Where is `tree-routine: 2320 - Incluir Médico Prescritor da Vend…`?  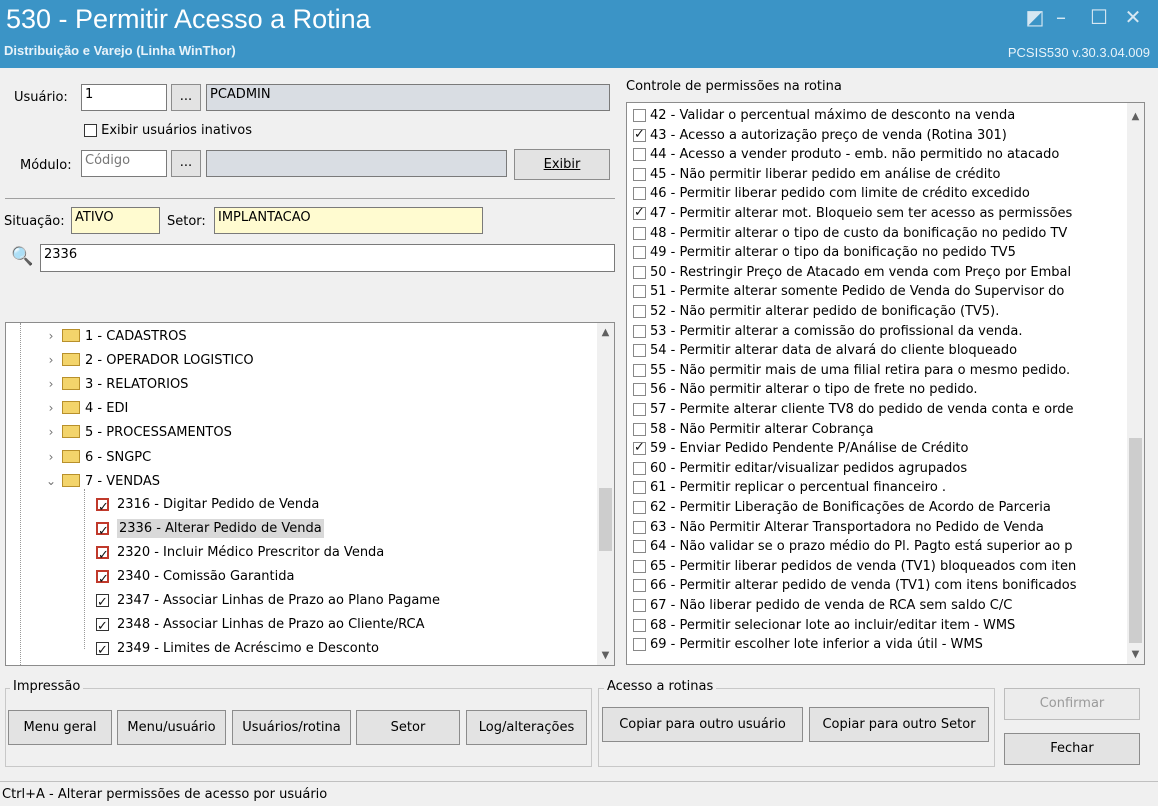 tree-routine: 2320 - Incluir Médico Prescritor da Vend… is located at coordinates (240, 554).